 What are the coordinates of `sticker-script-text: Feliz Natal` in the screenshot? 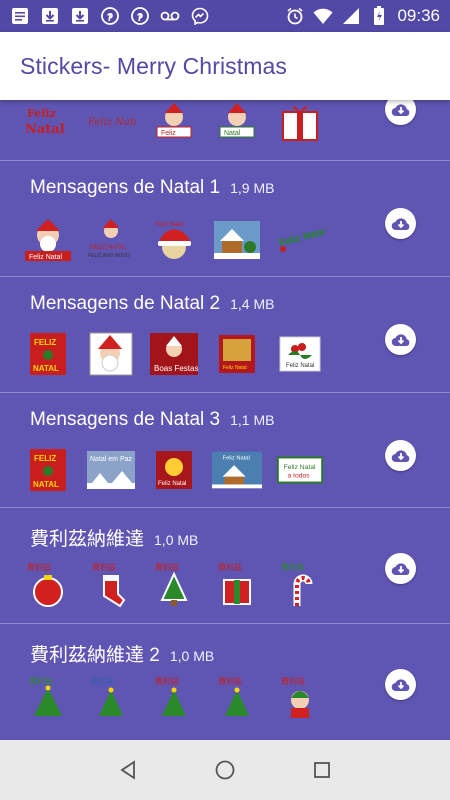 It's located at (111, 122).